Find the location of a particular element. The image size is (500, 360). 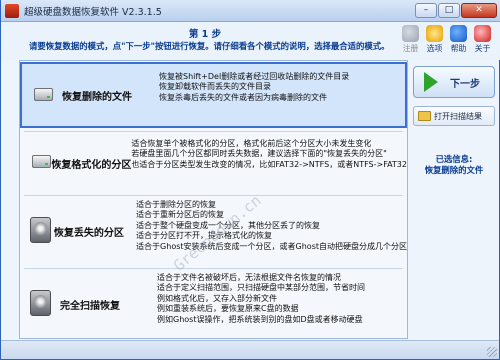

window-controls: – □ ✕ is located at coordinates (456, 10).